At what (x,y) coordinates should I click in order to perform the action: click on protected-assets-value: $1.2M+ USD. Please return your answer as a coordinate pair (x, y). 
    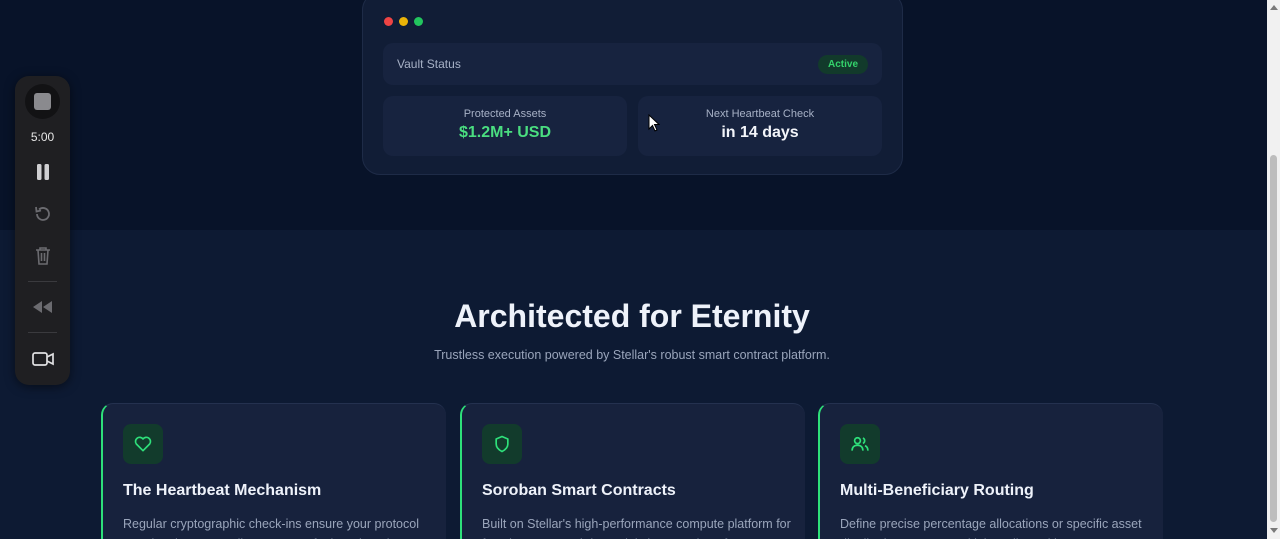
    Looking at the image, I should click on (505, 132).